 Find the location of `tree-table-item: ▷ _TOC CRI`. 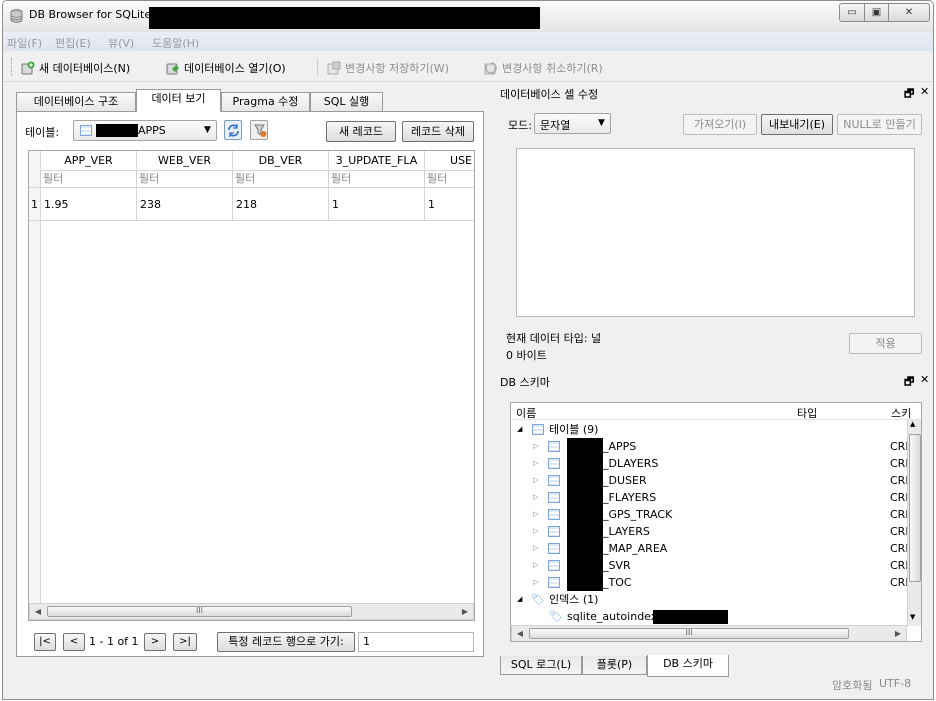

tree-table-item: ▷ _TOC CRI is located at coordinates (710, 582).